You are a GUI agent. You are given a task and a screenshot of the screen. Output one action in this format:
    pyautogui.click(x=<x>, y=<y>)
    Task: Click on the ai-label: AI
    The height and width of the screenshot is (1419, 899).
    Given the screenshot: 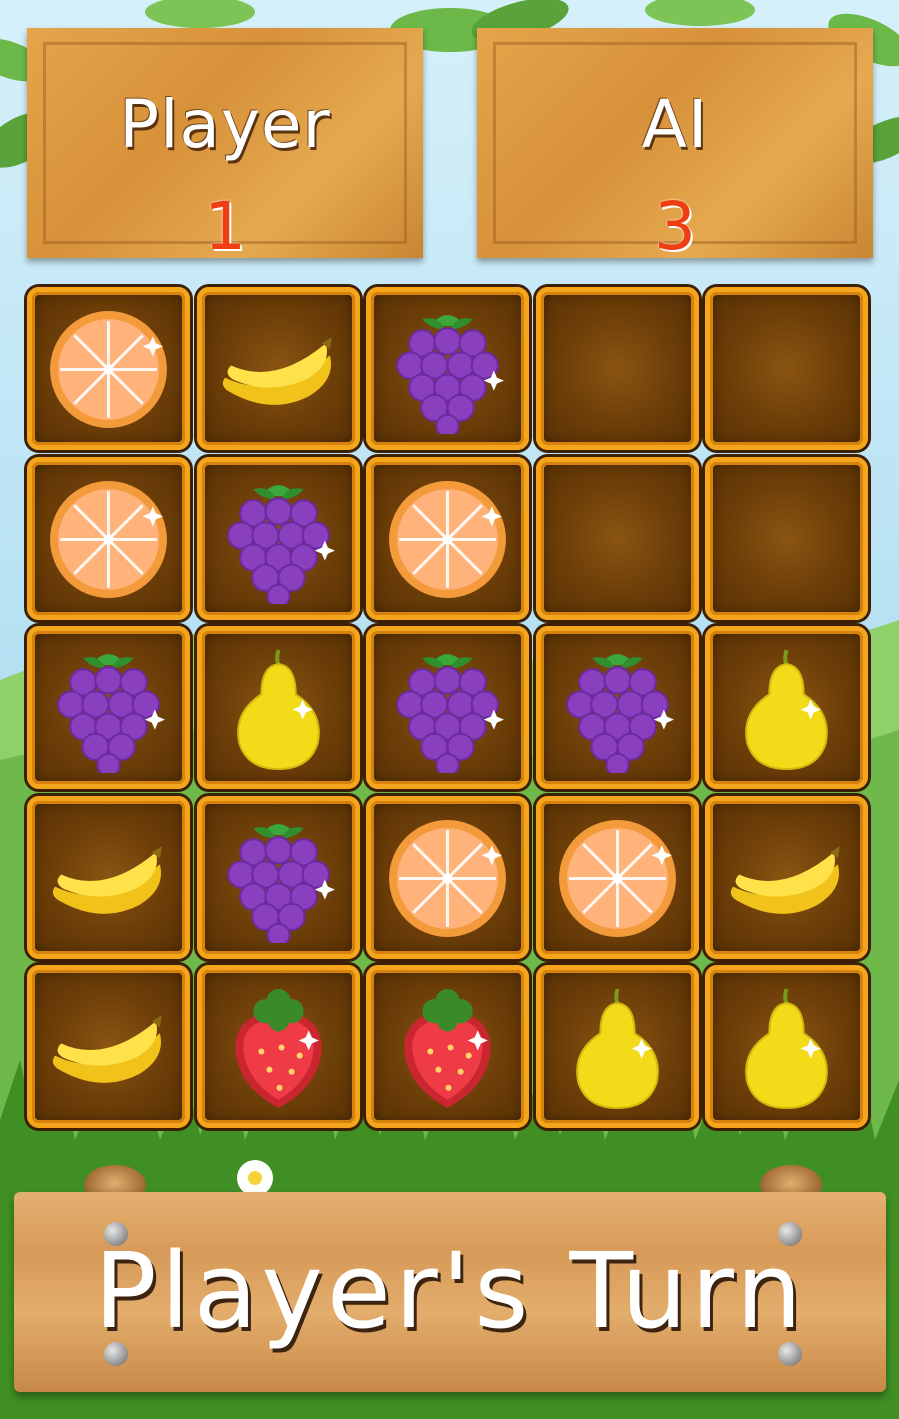 What is the action you would take?
    pyautogui.click(x=675, y=124)
    